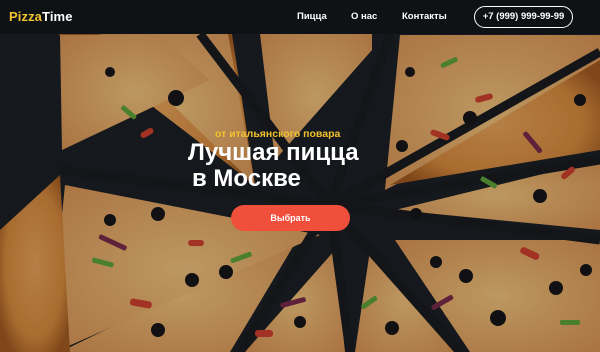  I want to click on nav-link-about: О нас, so click(364, 17).